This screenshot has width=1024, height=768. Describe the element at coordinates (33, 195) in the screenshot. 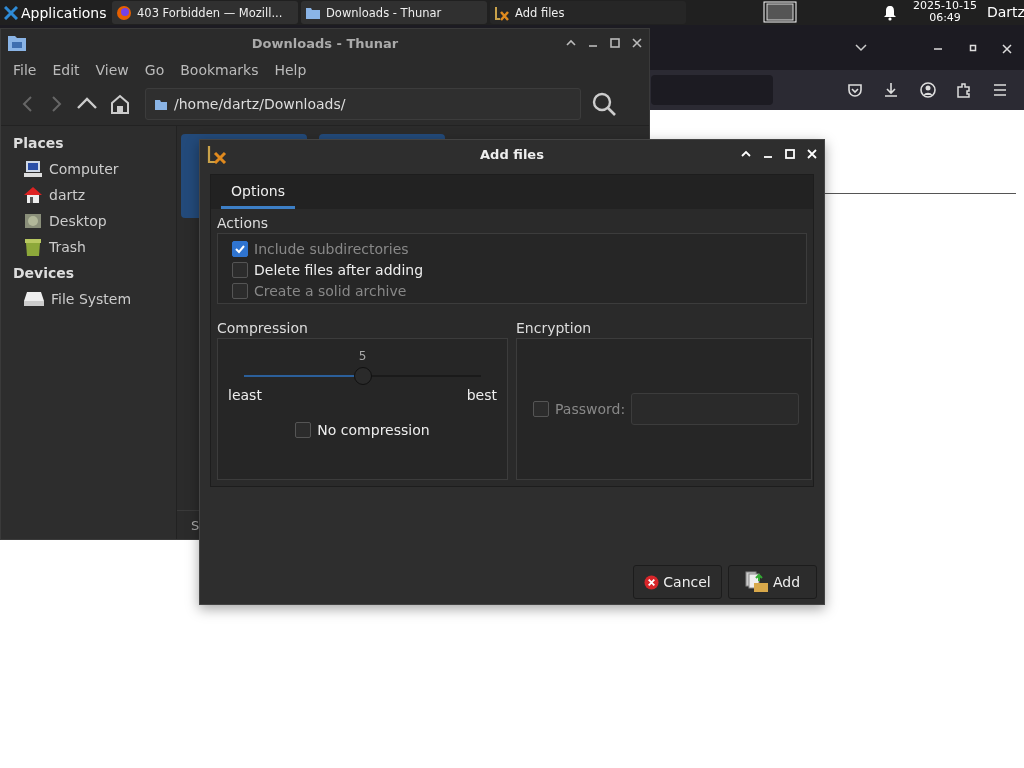

I see `house-icon` at that location.